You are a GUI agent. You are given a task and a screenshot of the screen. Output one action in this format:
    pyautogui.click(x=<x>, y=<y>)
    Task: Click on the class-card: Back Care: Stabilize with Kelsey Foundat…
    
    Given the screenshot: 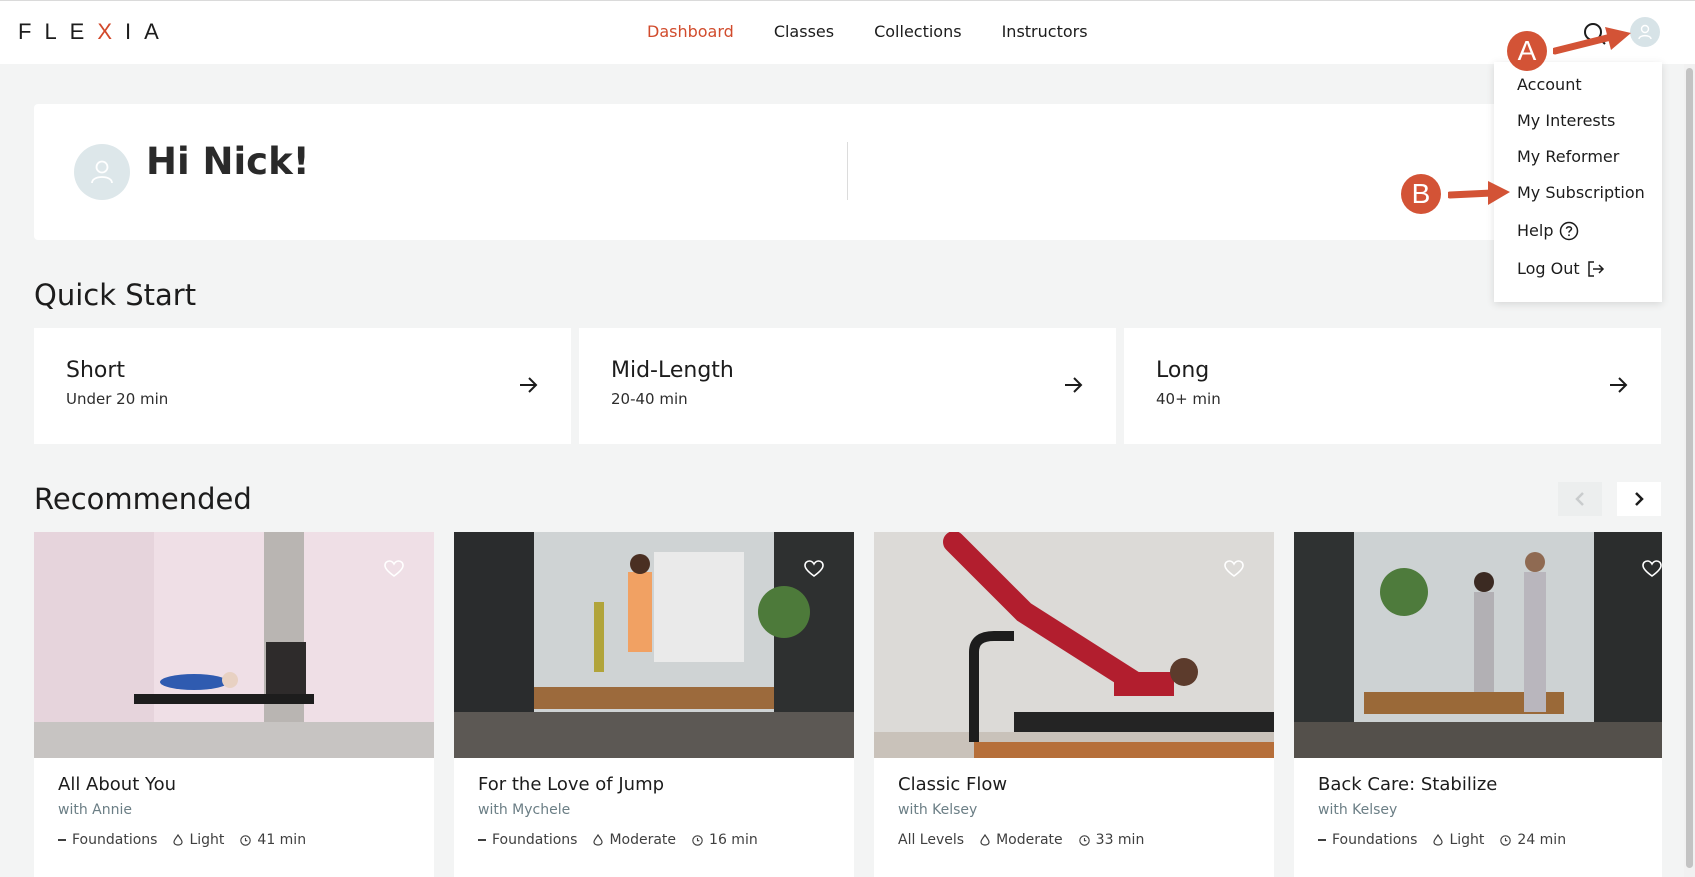 What is the action you would take?
    pyautogui.click(x=1478, y=704)
    